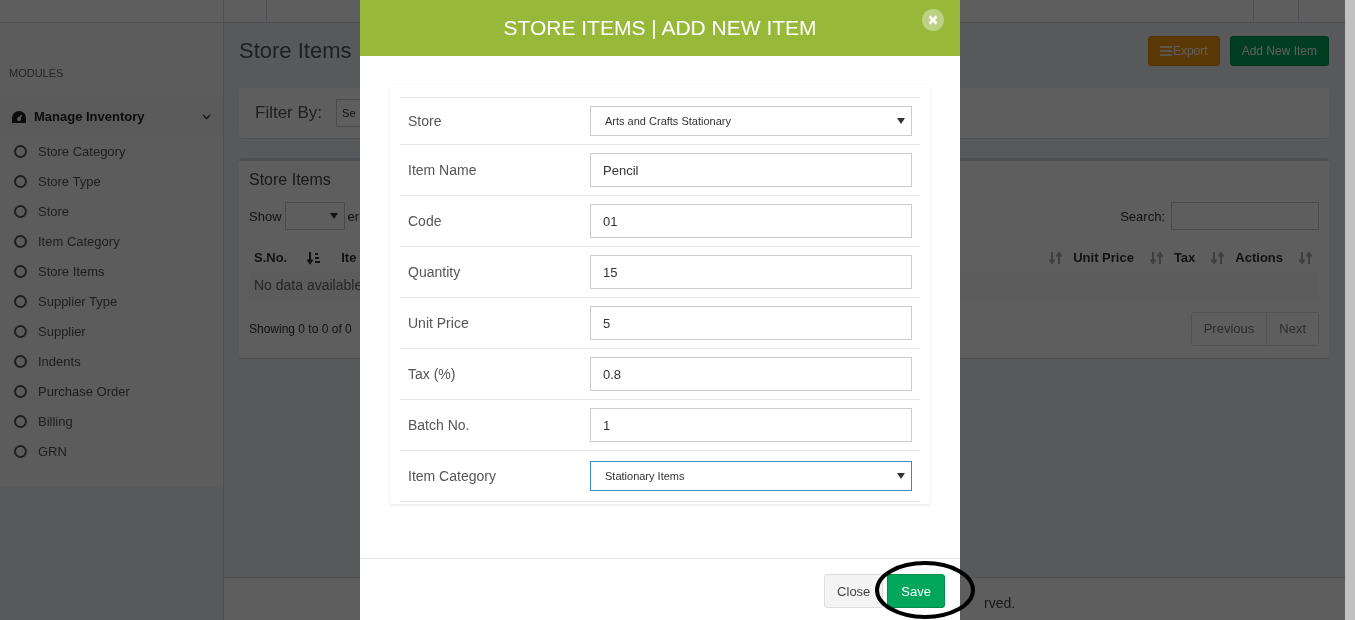 The image size is (1355, 620). Describe the element at coordinates (54, 211) in the screenshot. I see `sidebar-item: Store` at that location.